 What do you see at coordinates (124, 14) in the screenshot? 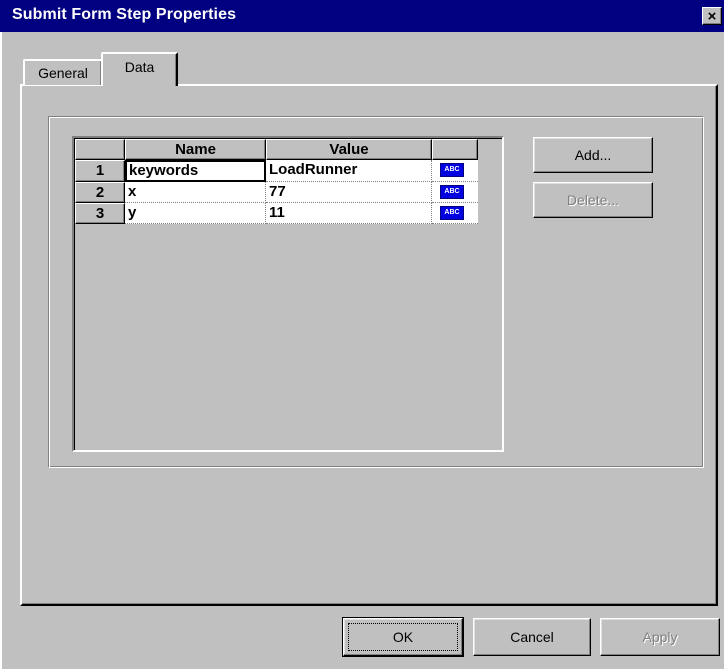
I see `window-title: Submit Form Step Properties` at bounding box center [124, 14].